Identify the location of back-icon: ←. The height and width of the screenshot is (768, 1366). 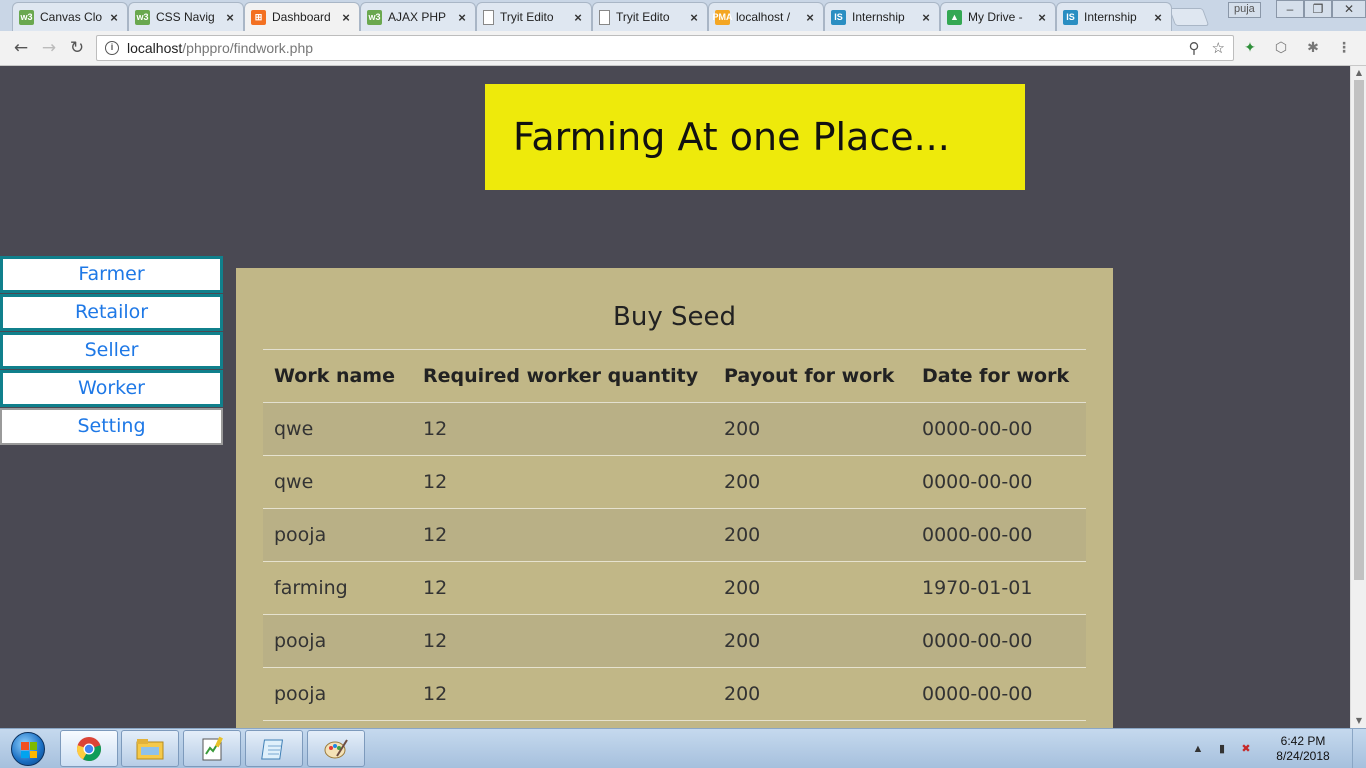
(21, 48).